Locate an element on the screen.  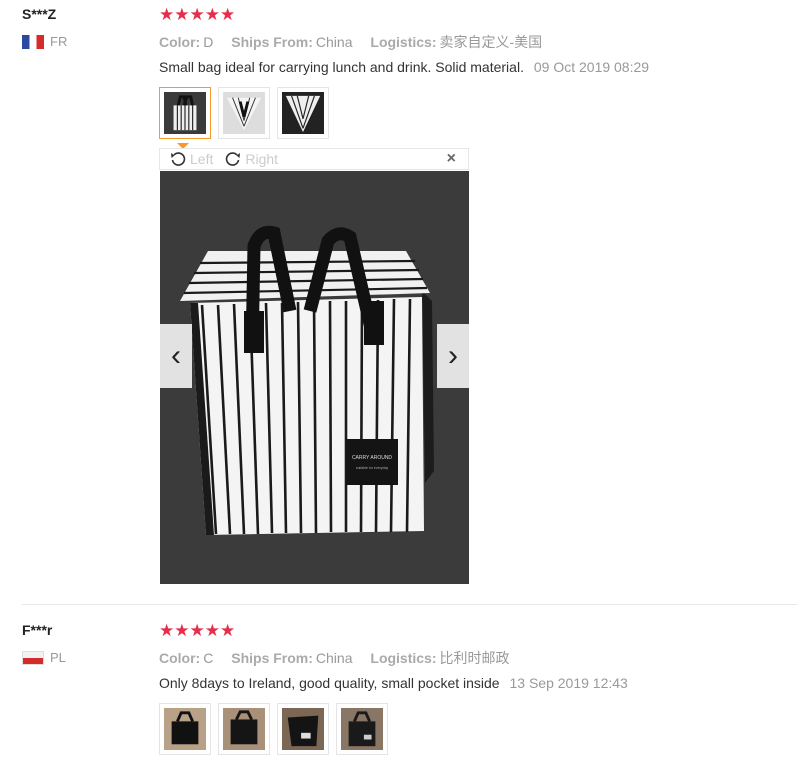
image-viewer-toolbar: Left Right × is located at coordinates (314, 159).